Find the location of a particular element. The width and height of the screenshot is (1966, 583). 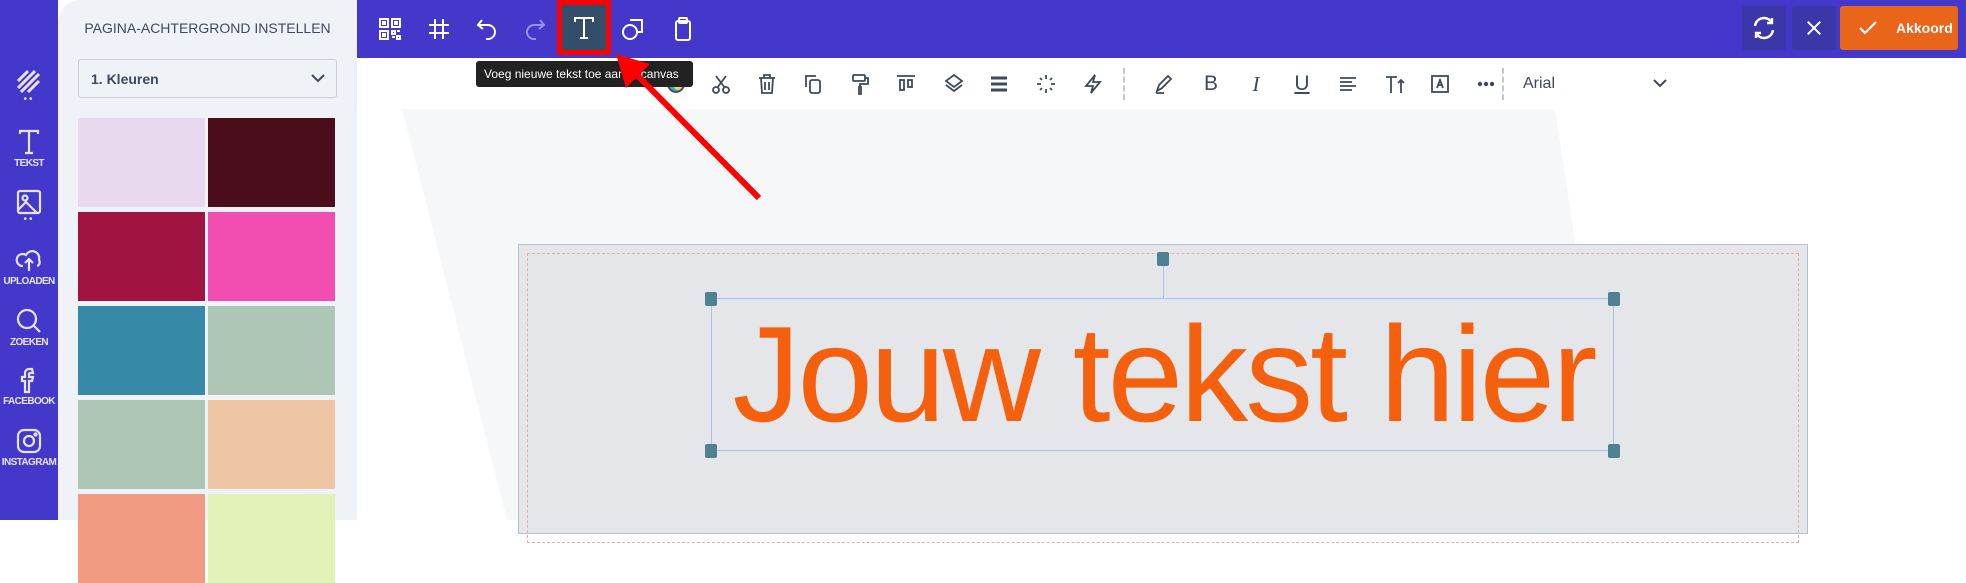

facebook-icon is located at coordinates (27, 380).